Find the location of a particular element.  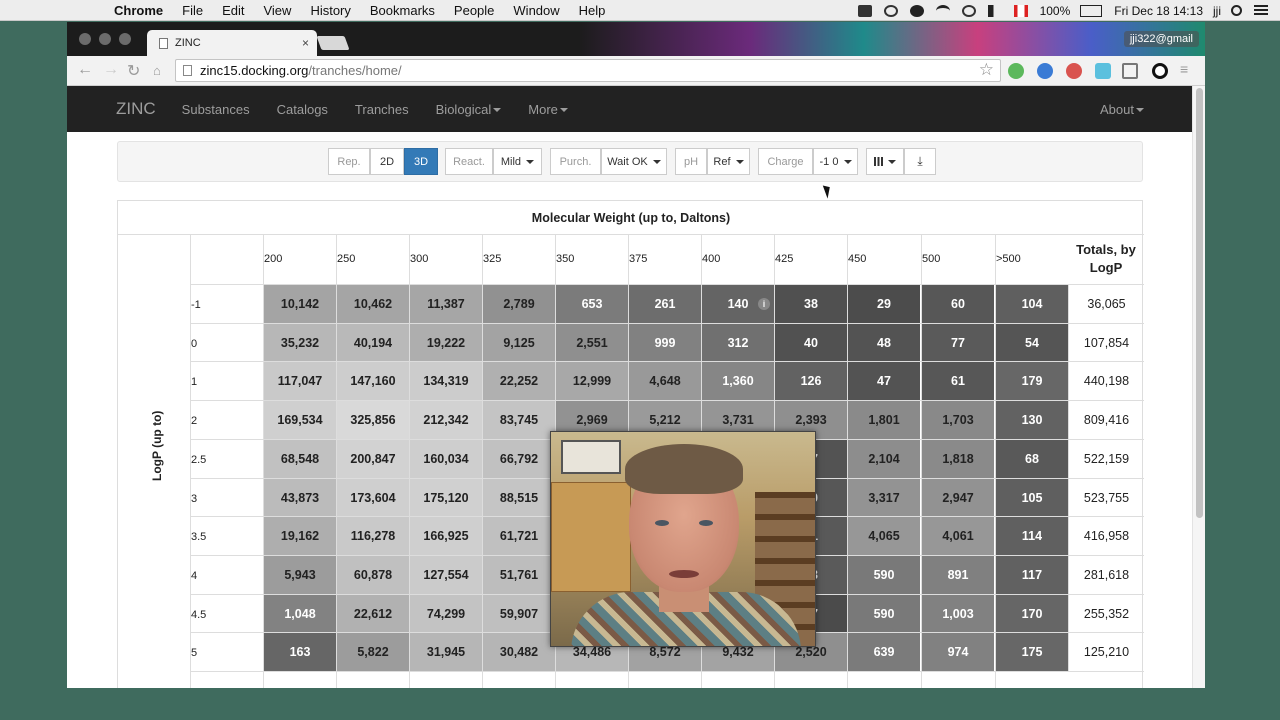

info-icon: i is located at coordinates (764, 304).